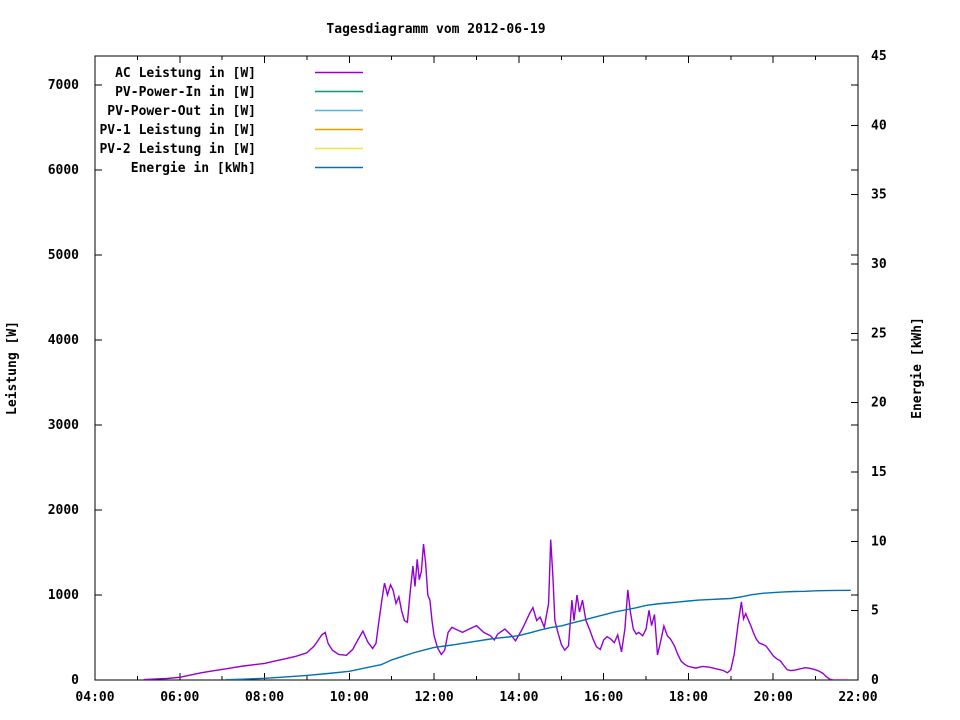 This screenshot has width=960, height=720. What do you see at coordinates (63, 340) in the screenshot?
I see `y-left-tick-label: 4000` at bounding box center [63, 340].